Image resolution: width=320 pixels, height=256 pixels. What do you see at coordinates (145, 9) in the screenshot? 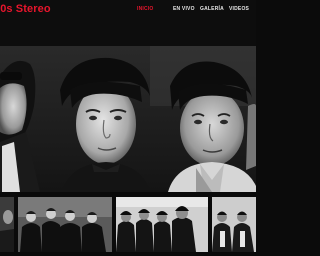
I see `nav-item-inicio: INICIO` at bounding box center [145, 9].